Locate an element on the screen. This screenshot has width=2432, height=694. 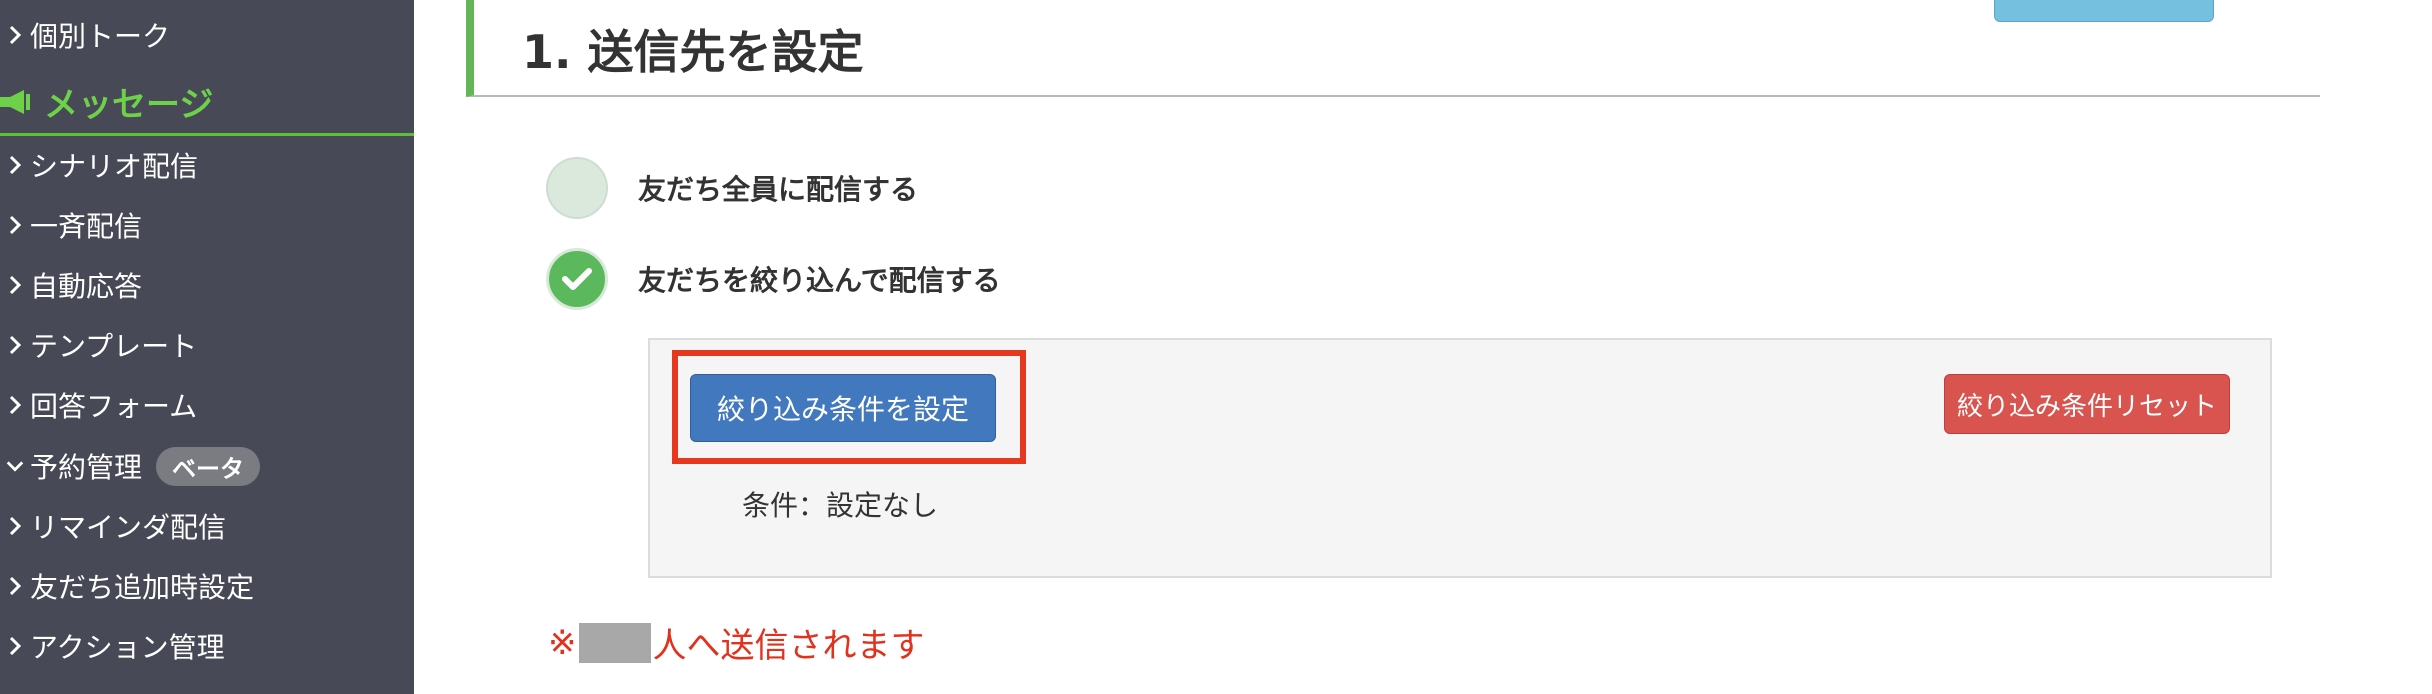
check-icon is located at coordinates (577, 279).